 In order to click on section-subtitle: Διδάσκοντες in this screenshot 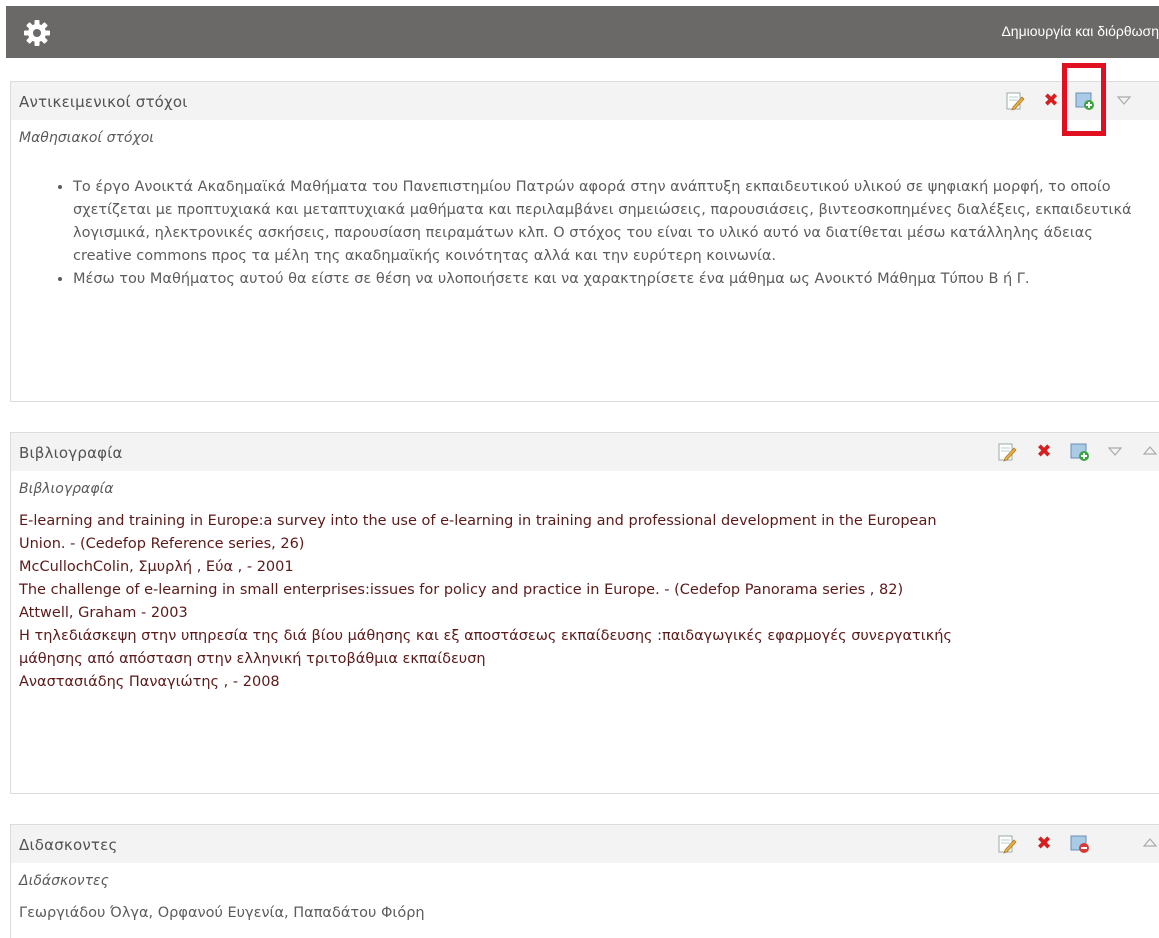, I will do `click(64, 881)`.